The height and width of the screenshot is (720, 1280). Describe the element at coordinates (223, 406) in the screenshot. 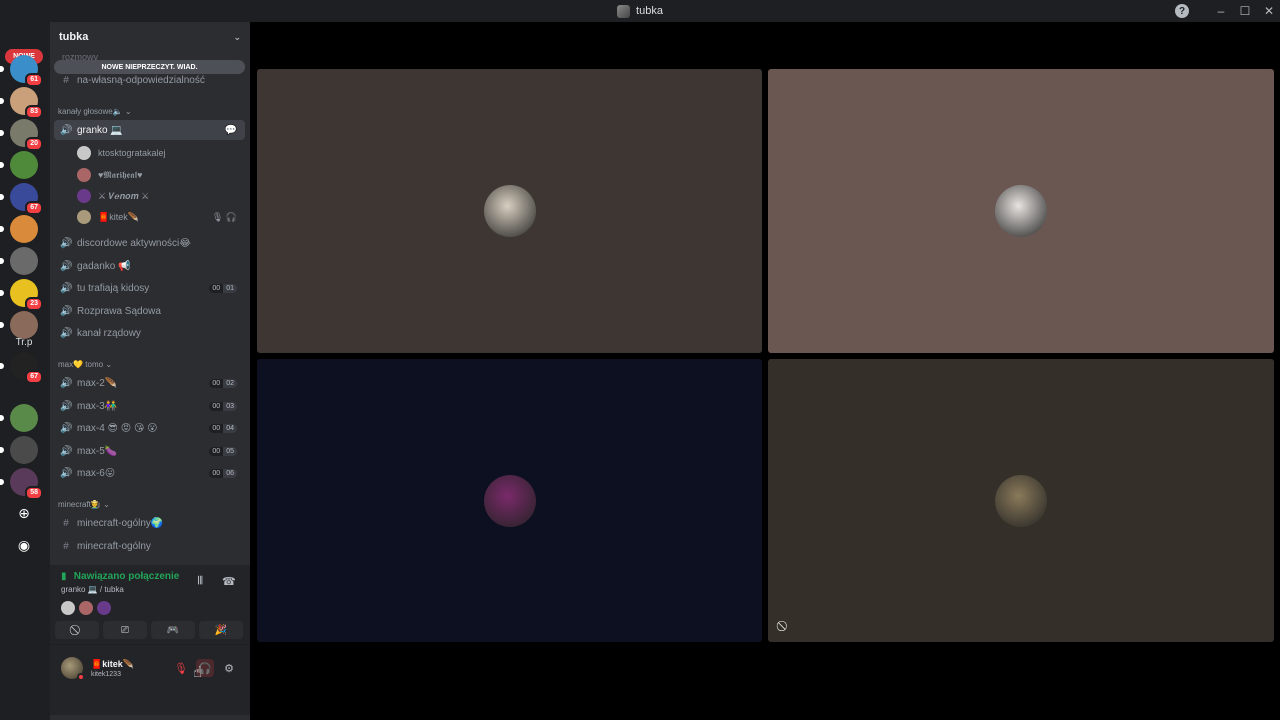

I see `user-limit-badge: 00 03` at that location.